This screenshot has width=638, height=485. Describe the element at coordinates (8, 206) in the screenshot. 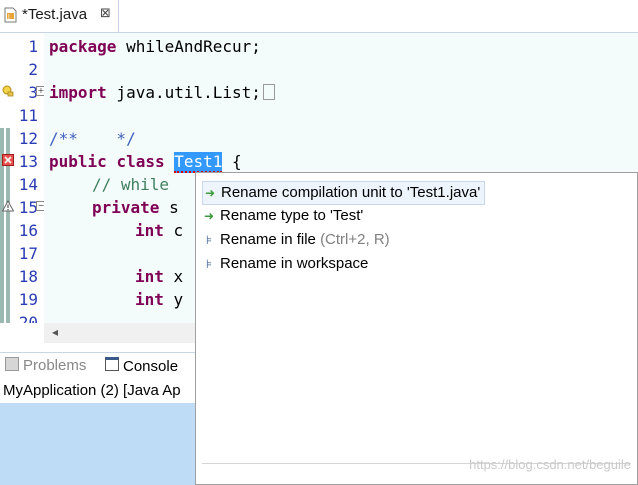

I see `warning-icon` at that location.